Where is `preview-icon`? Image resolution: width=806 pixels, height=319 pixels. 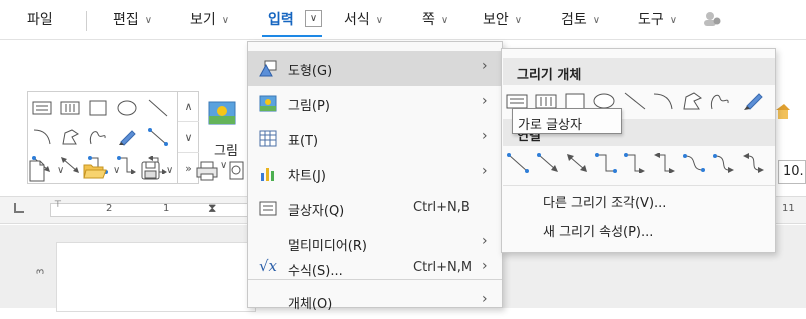 preview-icon is located at coordinates (237, 171).